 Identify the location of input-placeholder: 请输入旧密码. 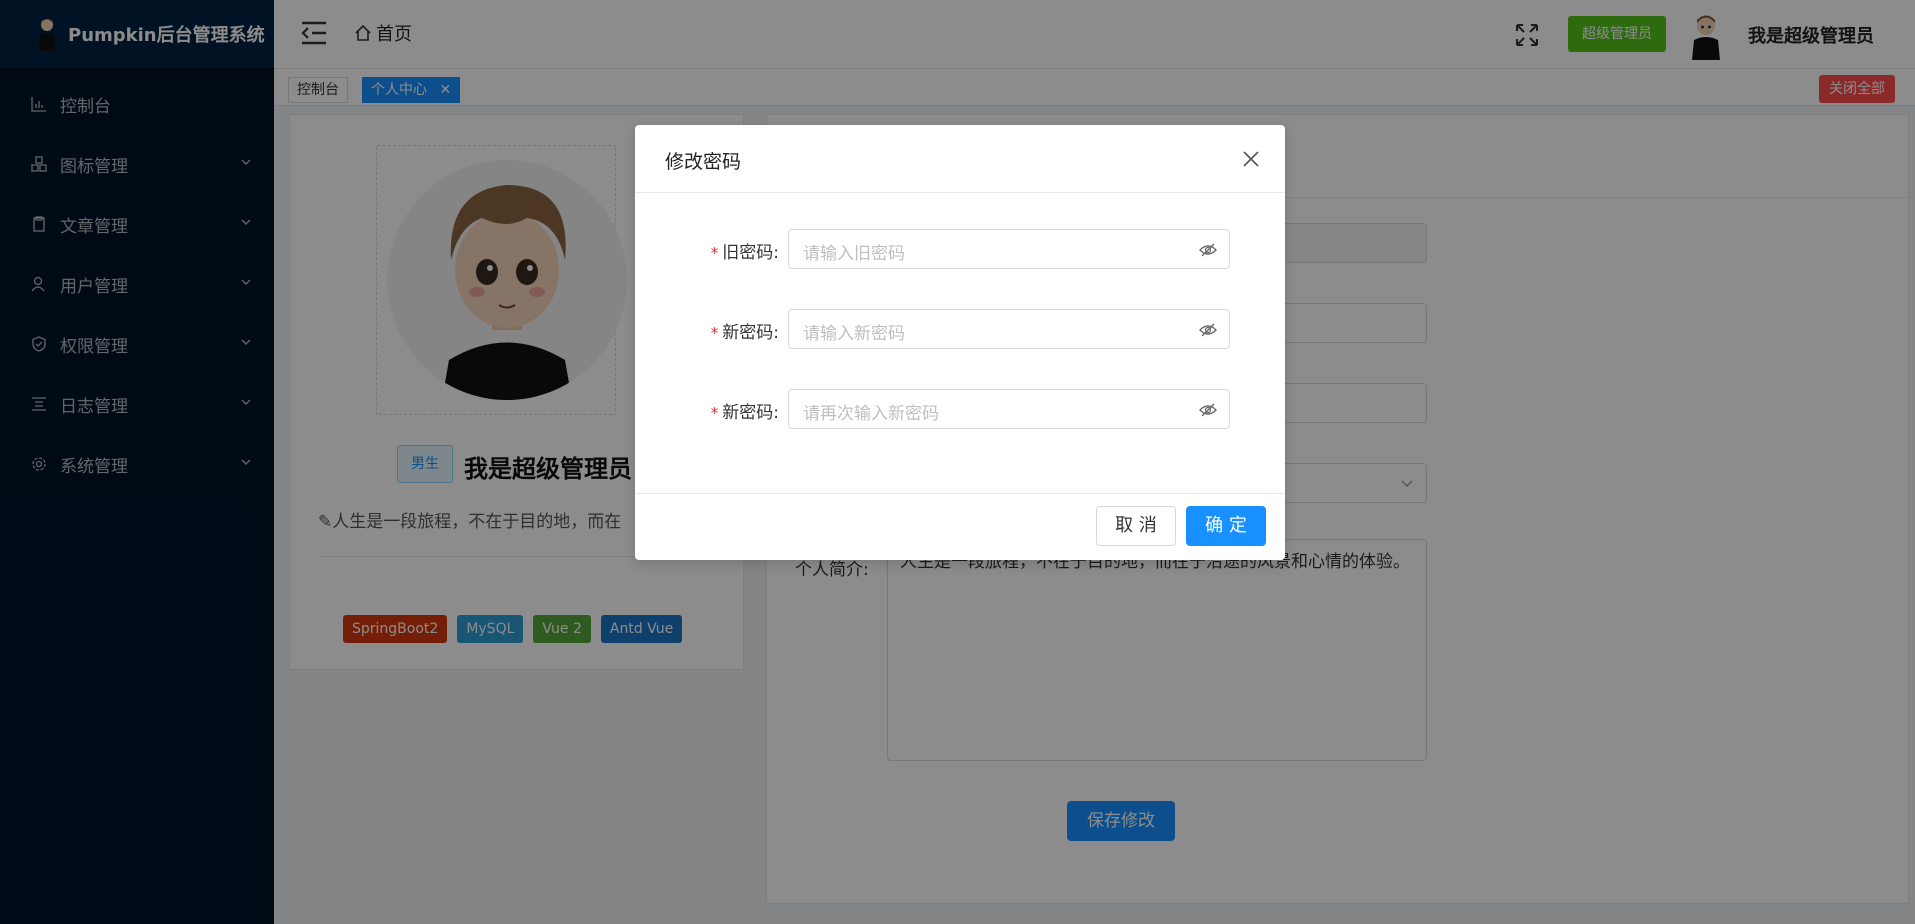
(854, 254).